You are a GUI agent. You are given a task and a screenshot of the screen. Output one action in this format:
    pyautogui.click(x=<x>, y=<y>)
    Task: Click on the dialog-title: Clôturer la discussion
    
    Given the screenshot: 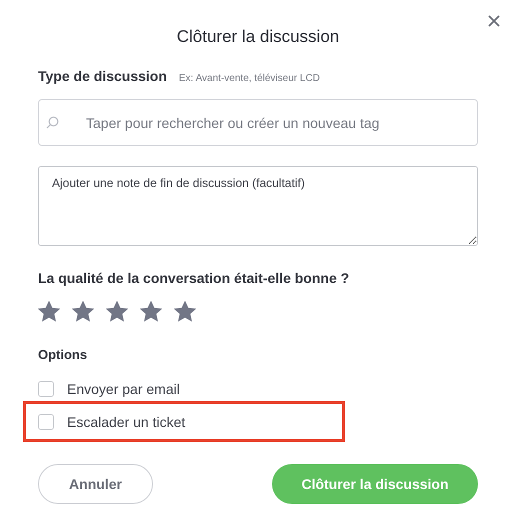 What is the action you would take?
    pyautogui.click(x=258, y=37)
    